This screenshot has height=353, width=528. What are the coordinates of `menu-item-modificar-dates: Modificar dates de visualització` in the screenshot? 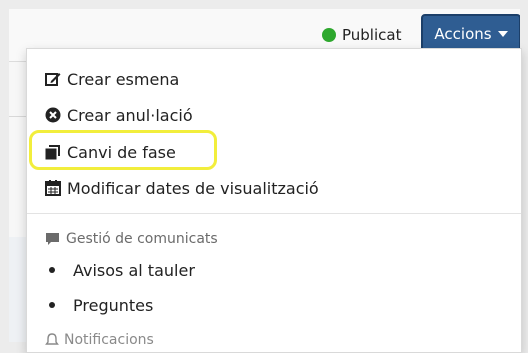 It's located at (182, 188).